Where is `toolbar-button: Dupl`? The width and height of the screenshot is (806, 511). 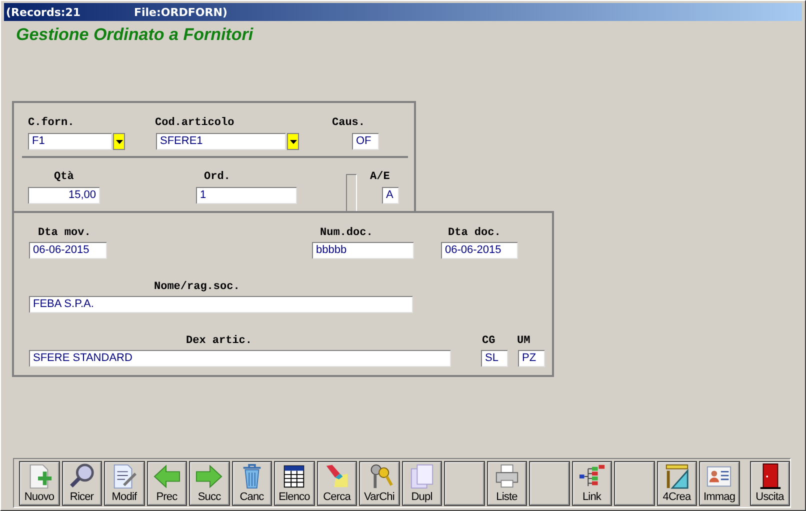
toolbar-button: Dupl is located at coordinates (422, 483).